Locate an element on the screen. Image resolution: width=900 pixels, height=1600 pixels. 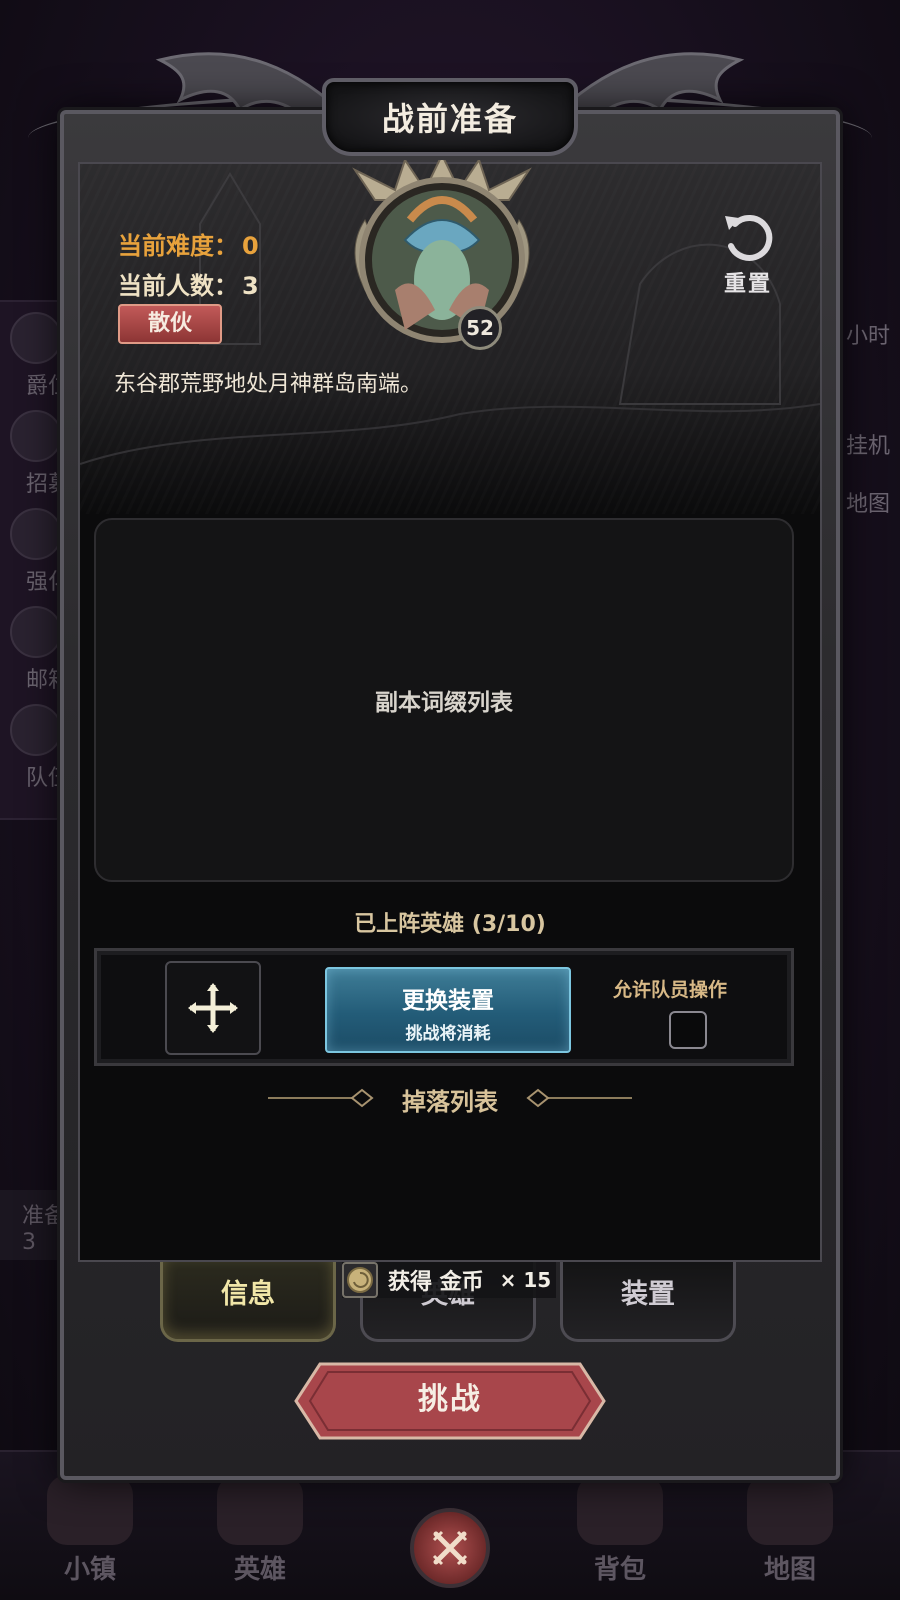
current-difficulty: 当前难度： 0 is located at coordinates (188, 243).